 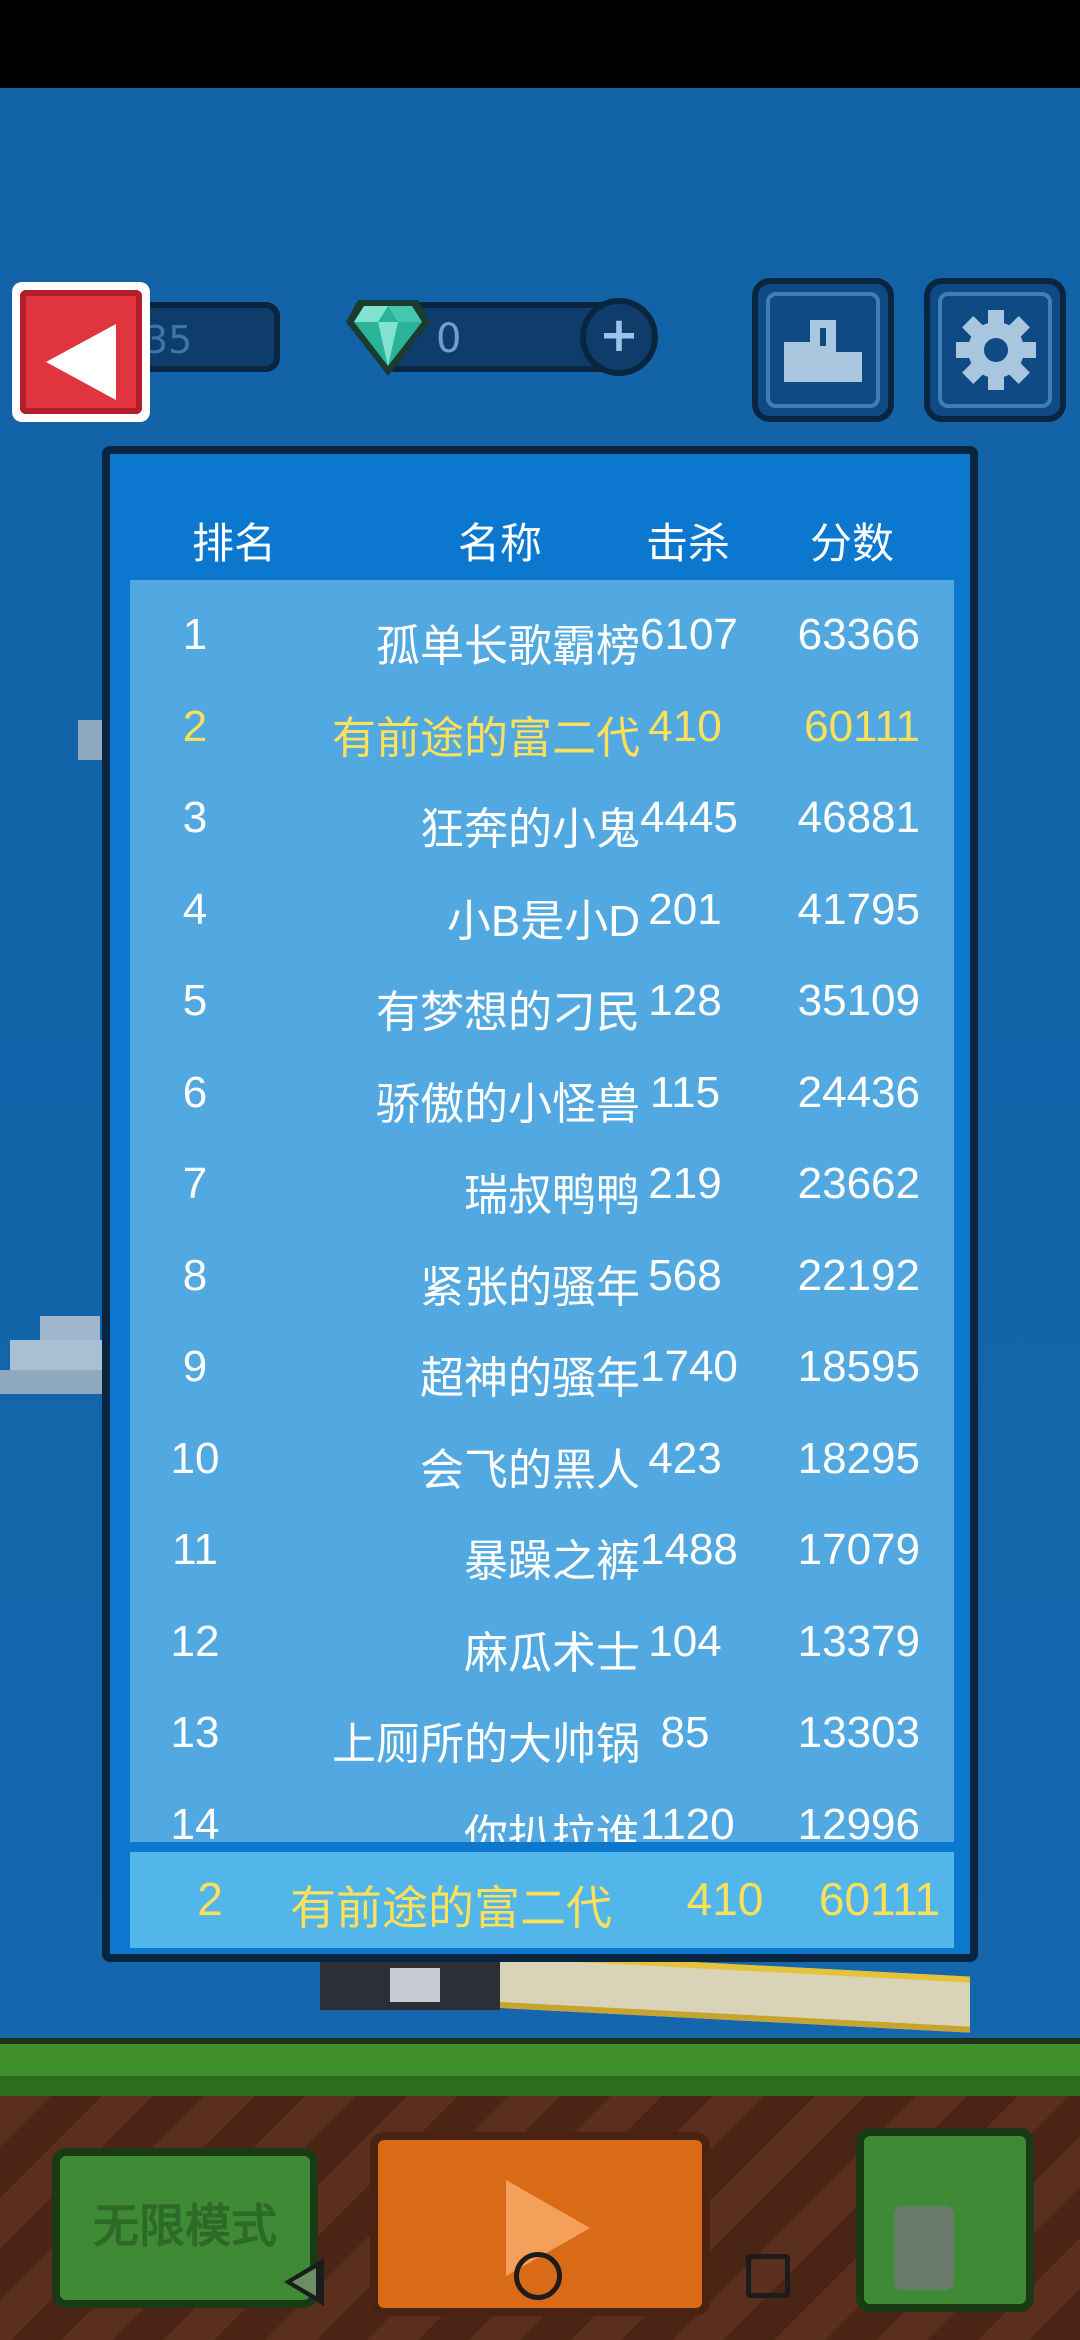 I want to click on leaderboard-row: 12 麻瓜术士 104 13379, so click(x=542, y=1647).